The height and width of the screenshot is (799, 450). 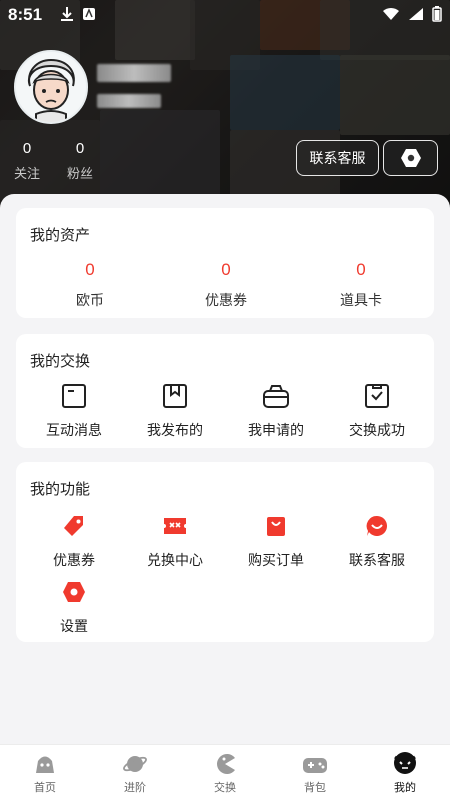 I want to click on asset-ou-coin: 0 欧币, so click(x=90, y=285).